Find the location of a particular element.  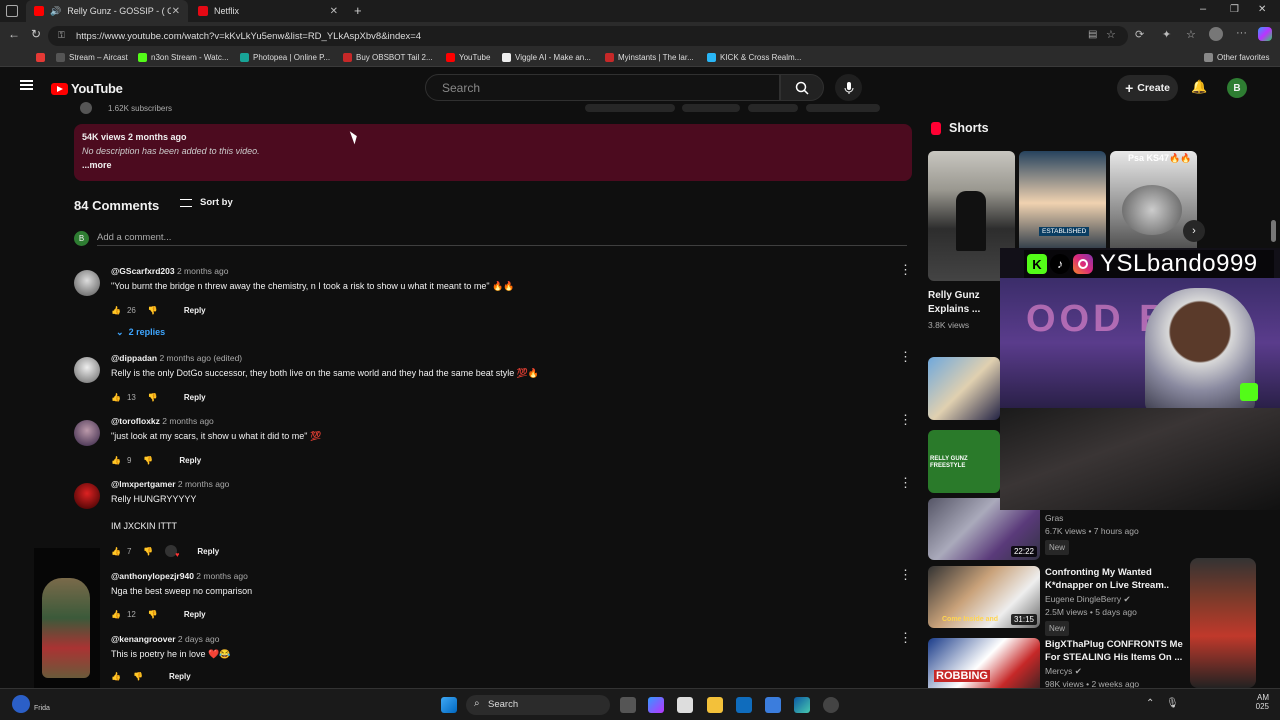

notifications-bell-icon: 🔔 is located at coordinates (1199, 87).